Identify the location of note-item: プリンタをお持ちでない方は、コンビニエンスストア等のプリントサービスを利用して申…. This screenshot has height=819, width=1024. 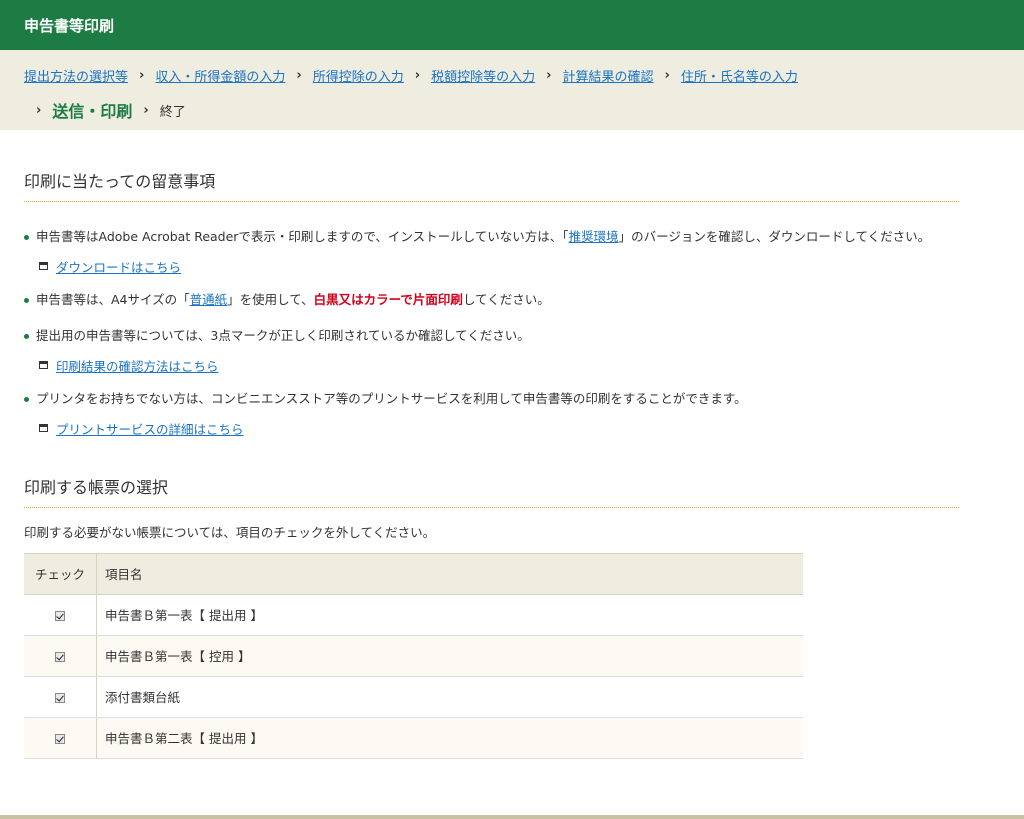
(491, 399).